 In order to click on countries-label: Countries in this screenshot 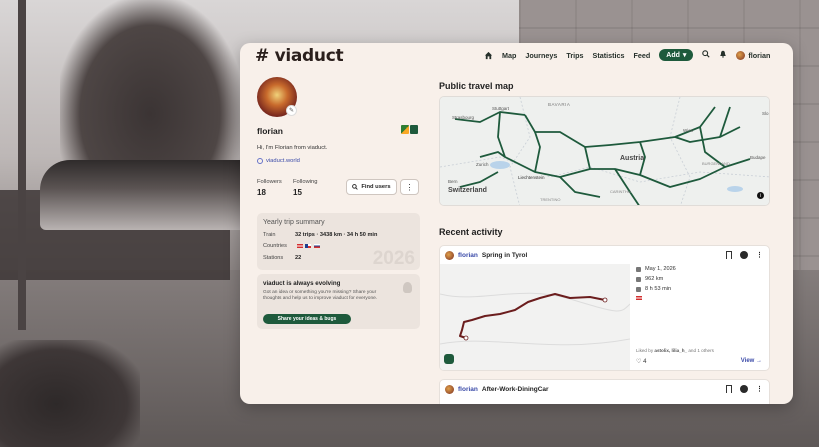, I will do `click(275, 246)`.